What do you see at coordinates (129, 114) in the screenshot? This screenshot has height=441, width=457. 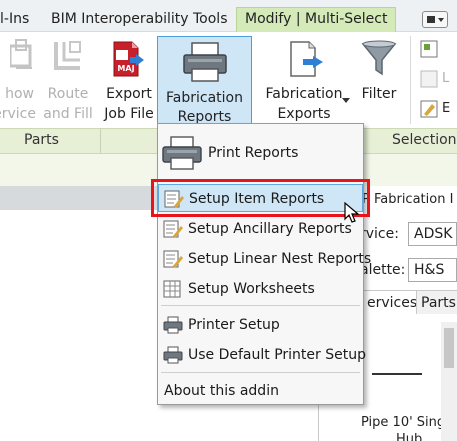 I see `export-job-file-label-2: Job File` at bounding box center [129, 114].